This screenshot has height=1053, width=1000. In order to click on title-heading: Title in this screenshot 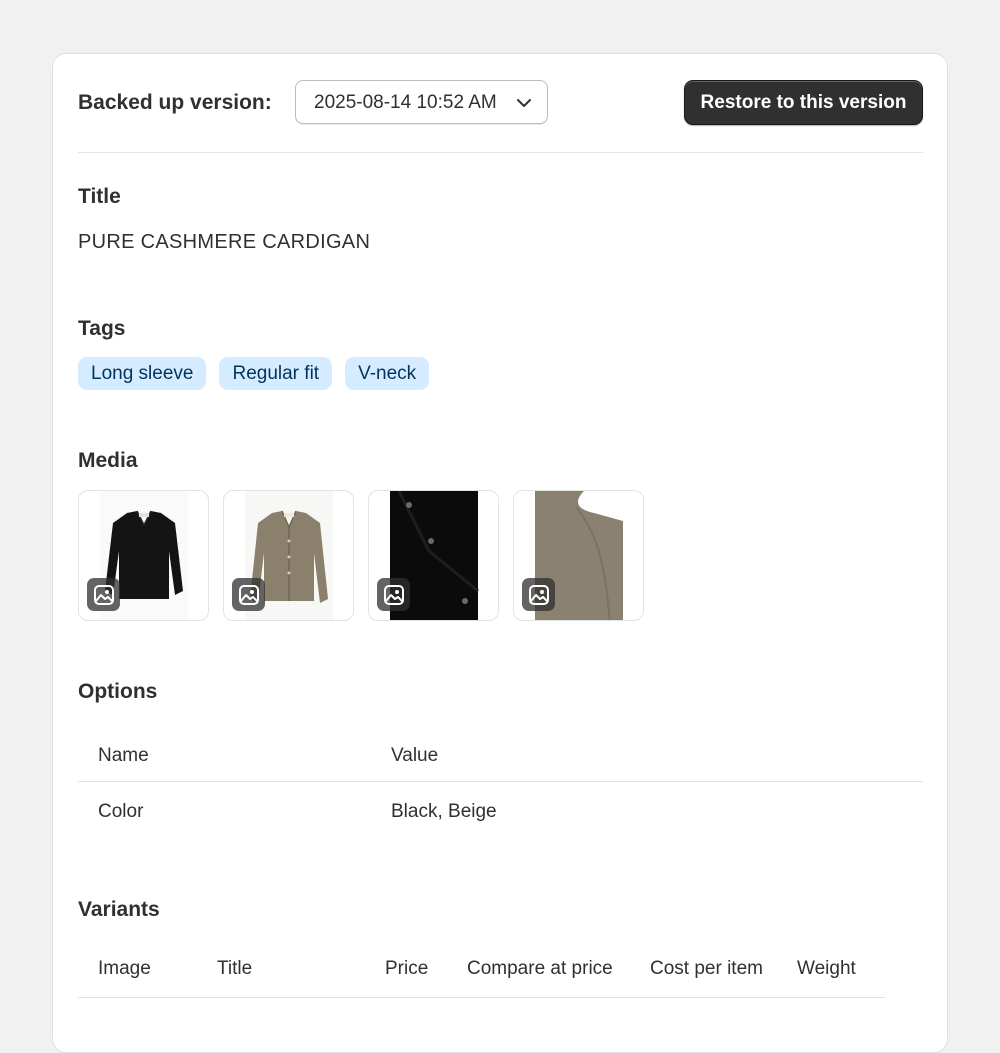, I will do `click(99, 196)`.